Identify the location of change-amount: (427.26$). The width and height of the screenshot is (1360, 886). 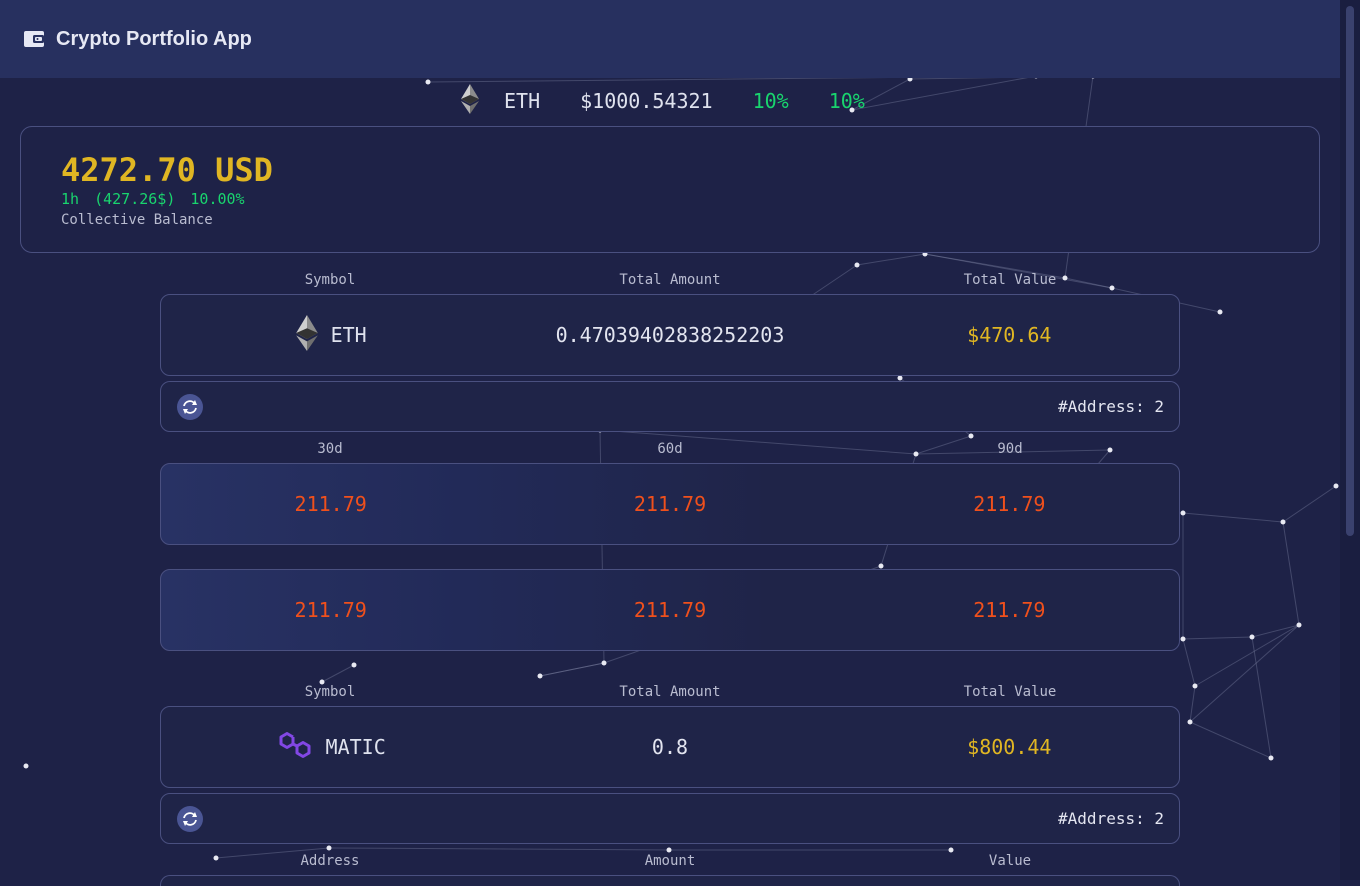
(135, 199).